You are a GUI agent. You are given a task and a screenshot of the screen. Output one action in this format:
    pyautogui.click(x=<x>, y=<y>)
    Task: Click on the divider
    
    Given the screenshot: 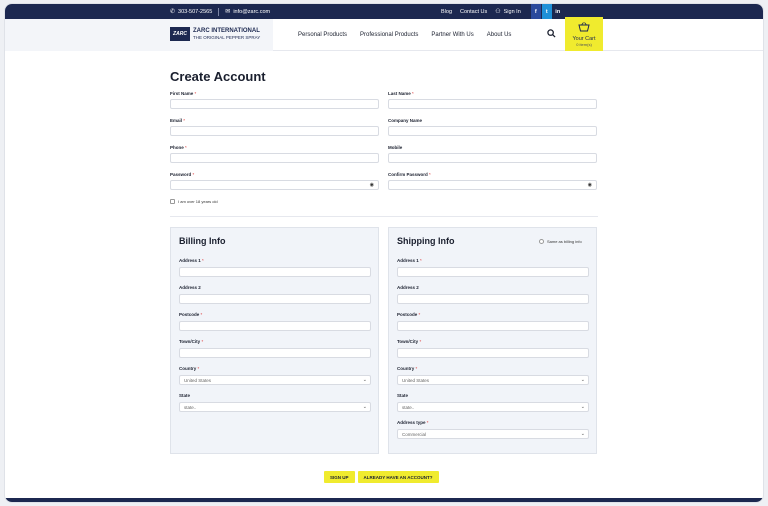 What is the action you would take?
    pyautogui.click(x=219, y=11)
    